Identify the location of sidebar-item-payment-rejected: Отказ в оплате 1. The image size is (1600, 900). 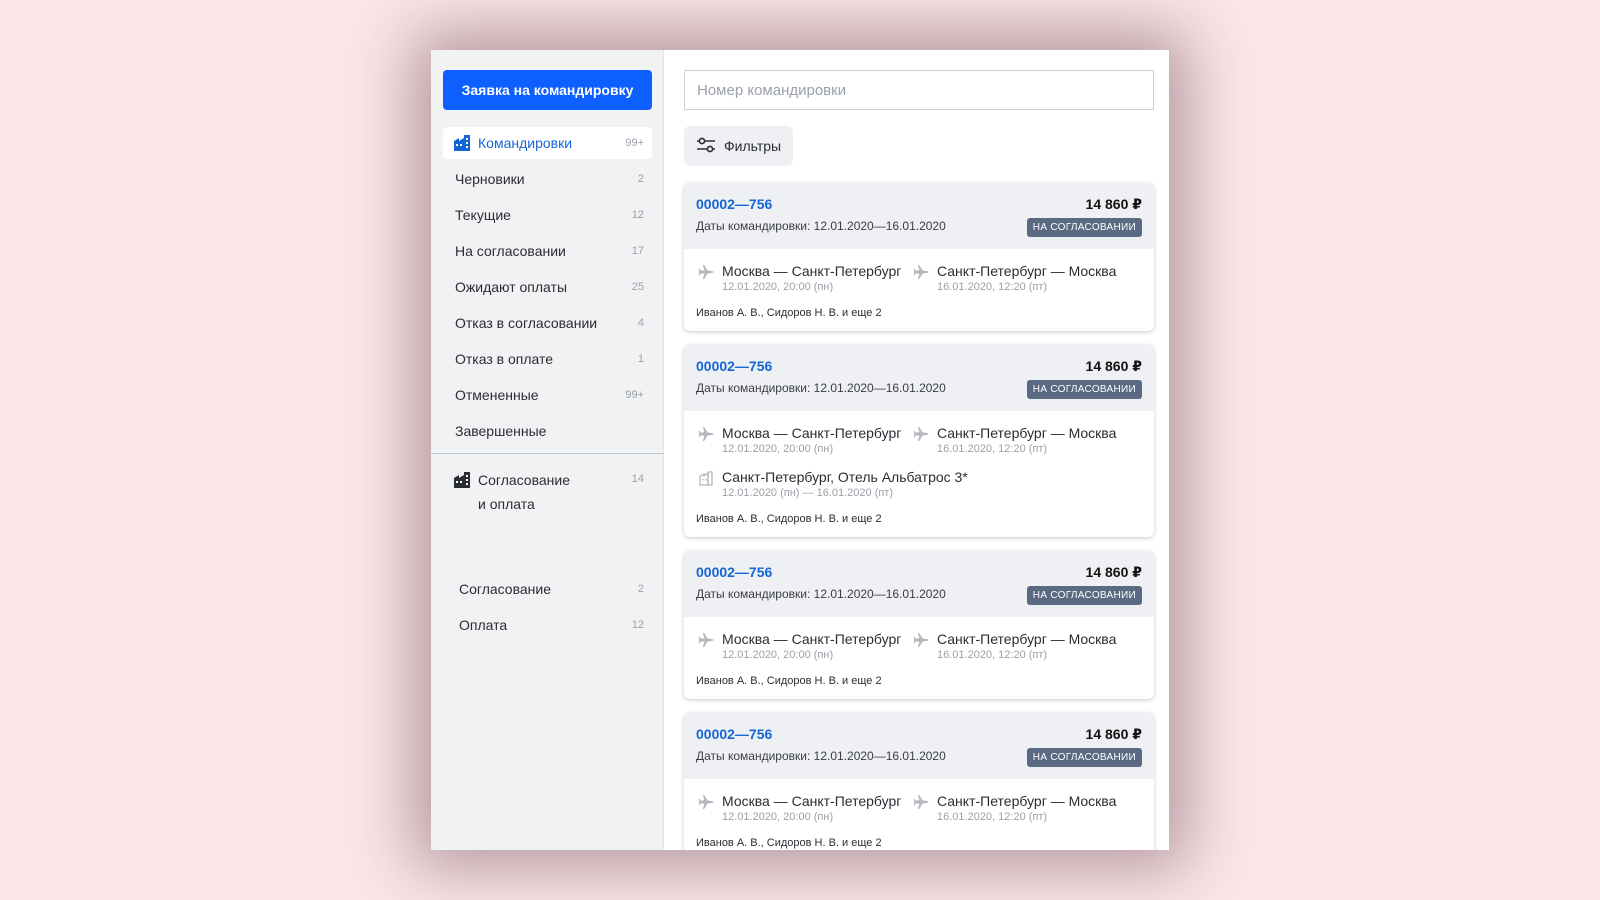
(547, 359).